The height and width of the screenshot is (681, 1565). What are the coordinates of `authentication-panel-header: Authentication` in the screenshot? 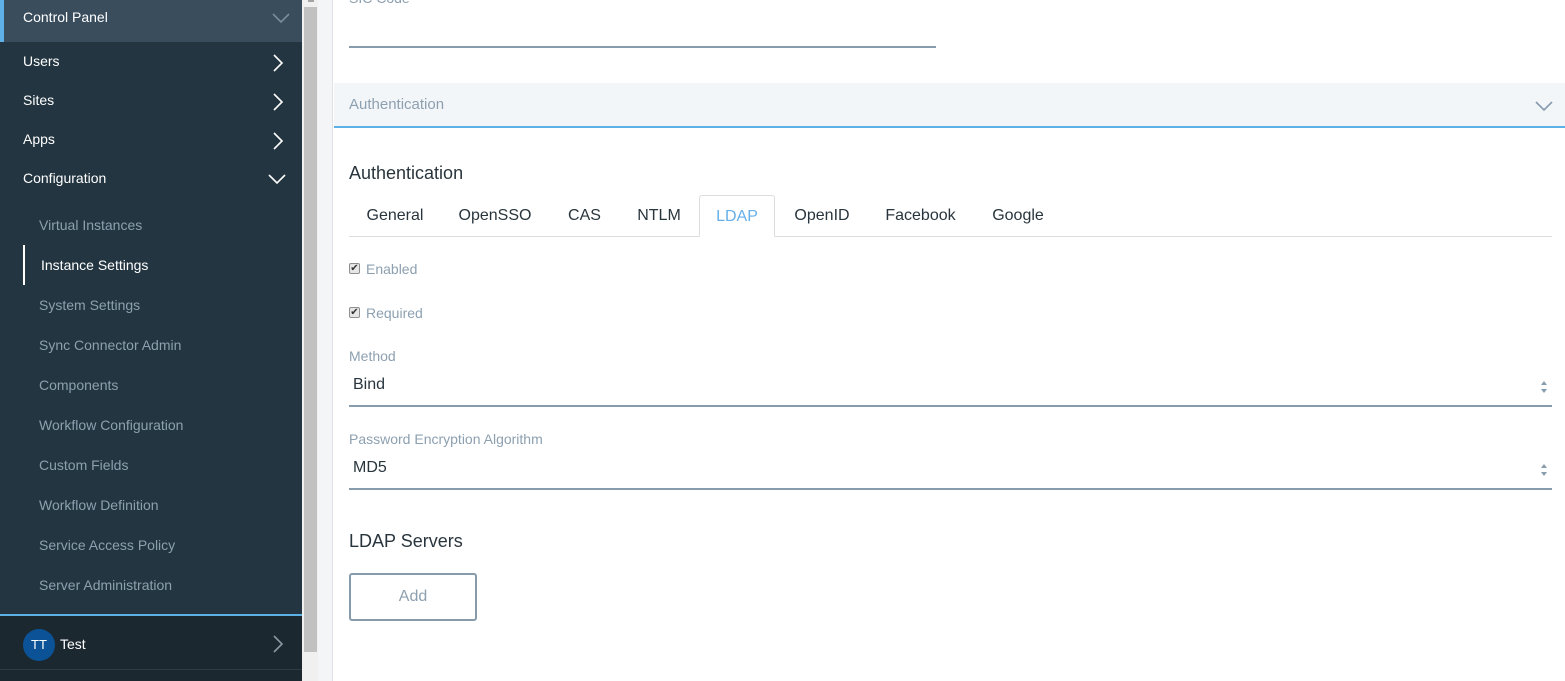 It's located at (949, 105).